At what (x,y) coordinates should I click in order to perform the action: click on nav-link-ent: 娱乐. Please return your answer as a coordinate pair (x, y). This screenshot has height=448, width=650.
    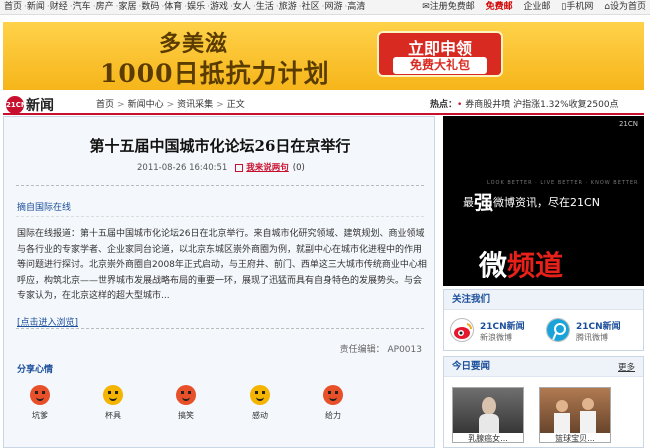
    Looking at the image, I should click on (196, 7).